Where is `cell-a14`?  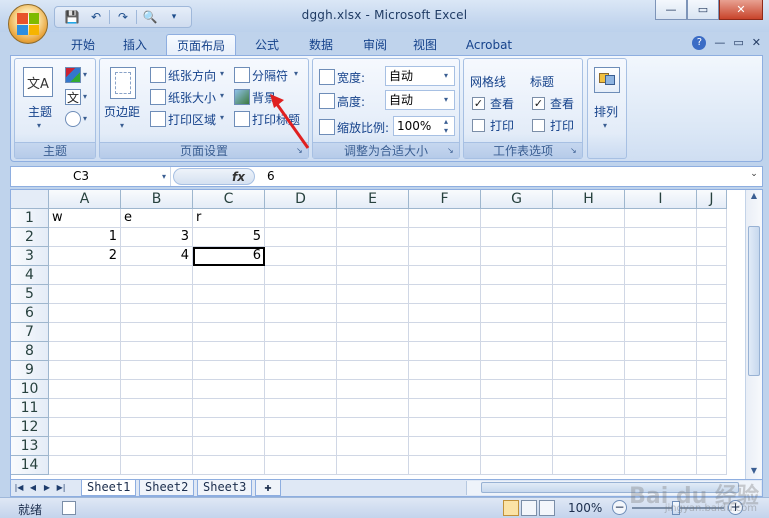
cell-a14 is located at coordinates (85, 465).